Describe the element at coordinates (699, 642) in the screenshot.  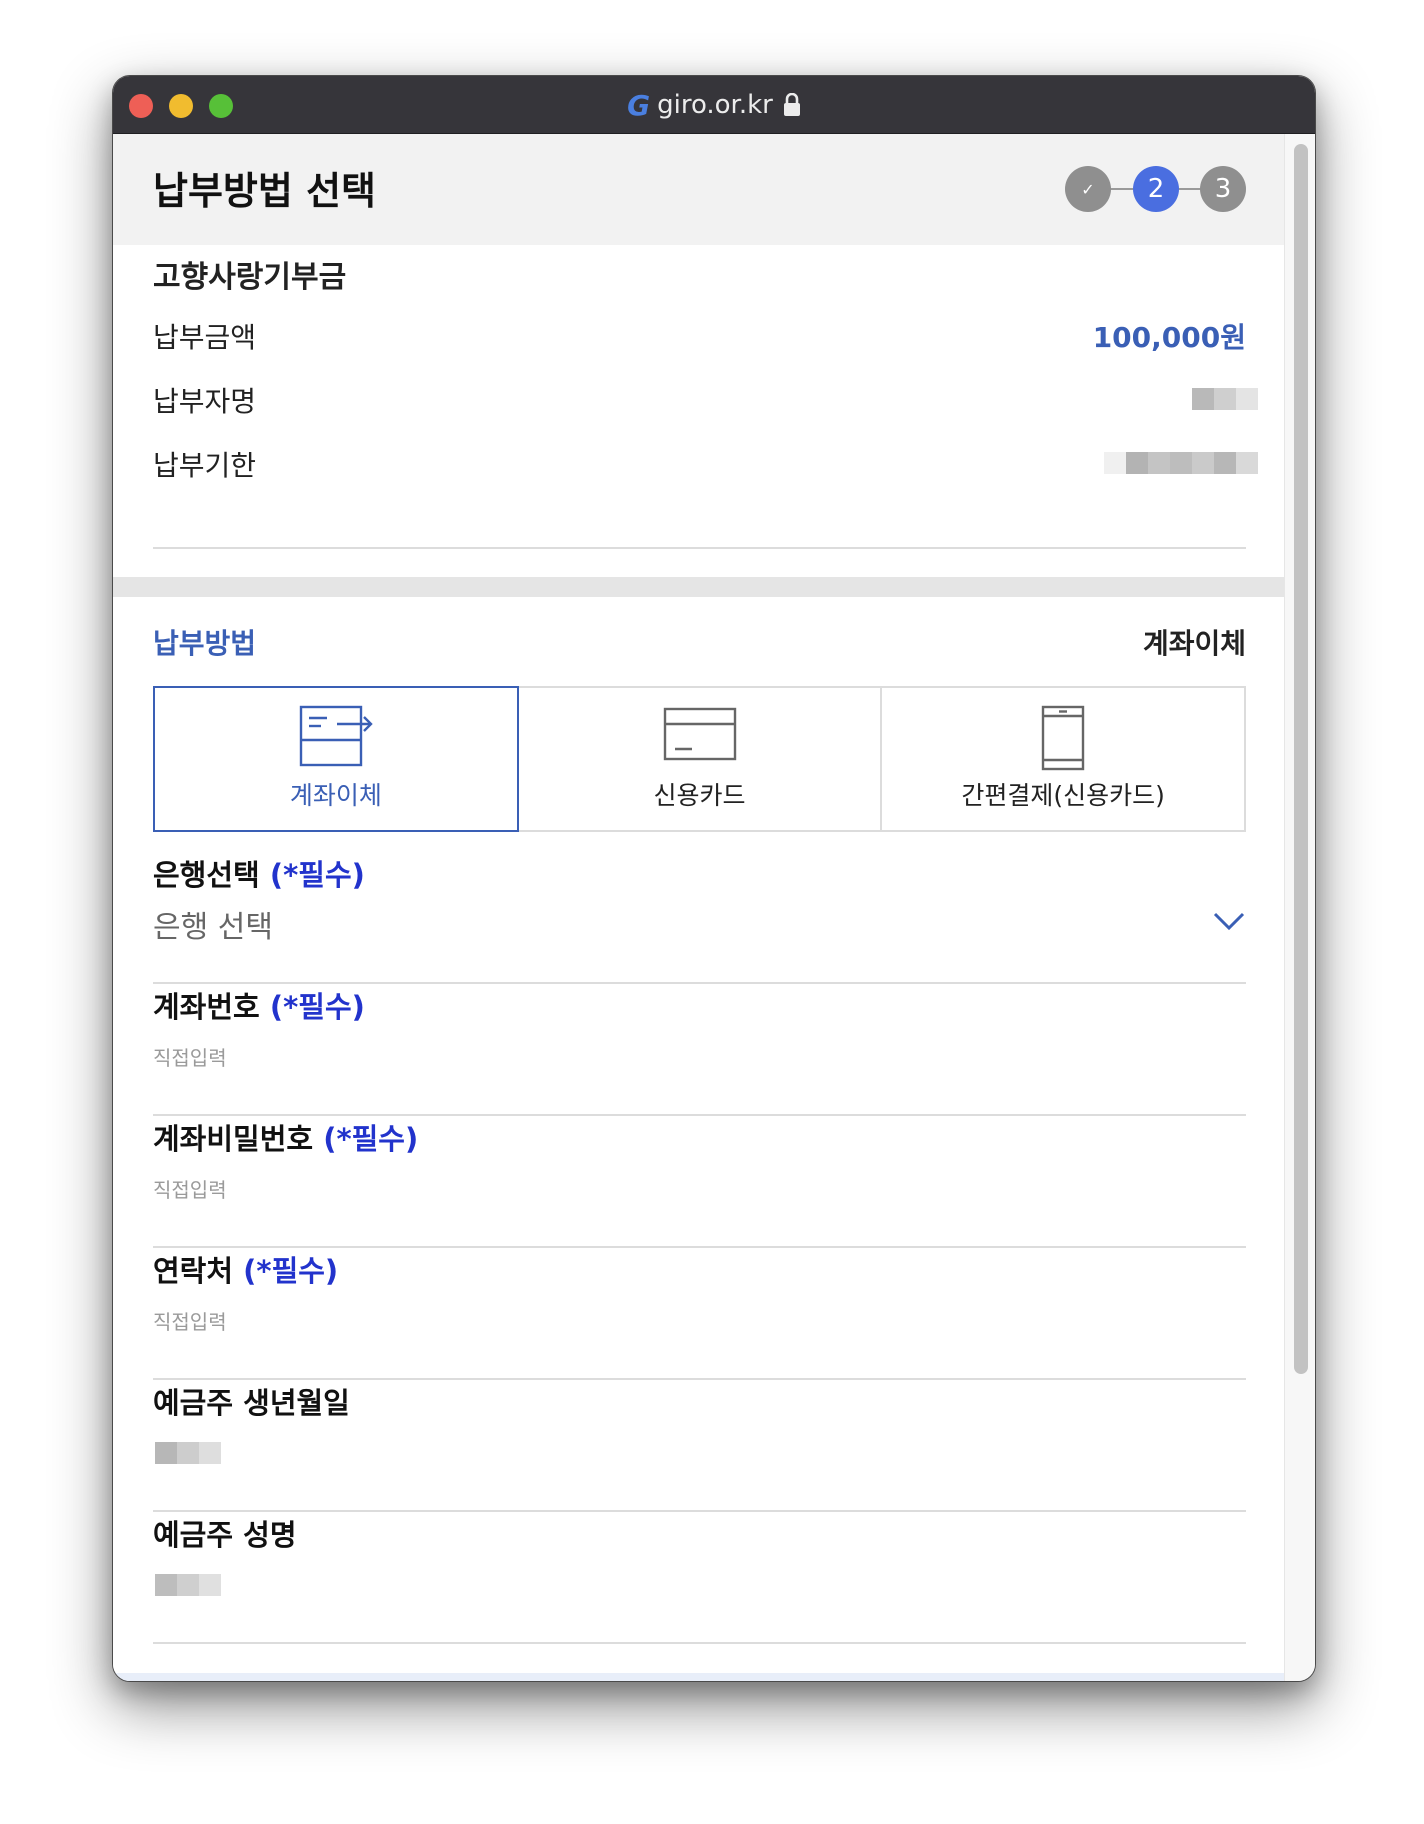
I see `payment-method-row: 납부방법 계좌이체` at that location.